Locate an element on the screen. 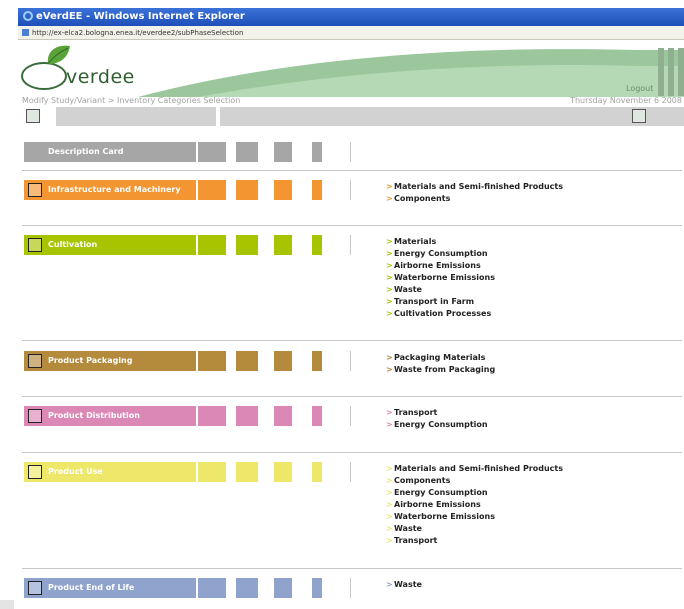  description-card-separator is located at coordinates (350, 152).